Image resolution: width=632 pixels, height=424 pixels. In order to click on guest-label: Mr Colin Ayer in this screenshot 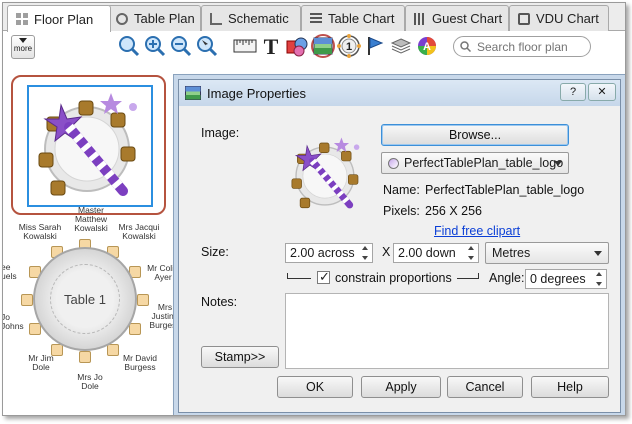, I will do `click(163, 273)`.